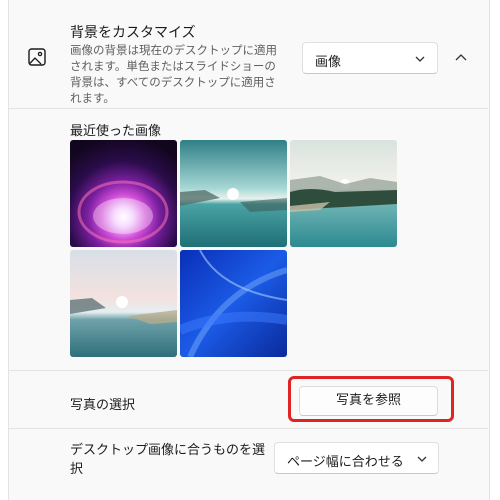 This screenshot has height=500, width=500. I want to click on choose-photo-label: 写真の選択, so click(103, 405).